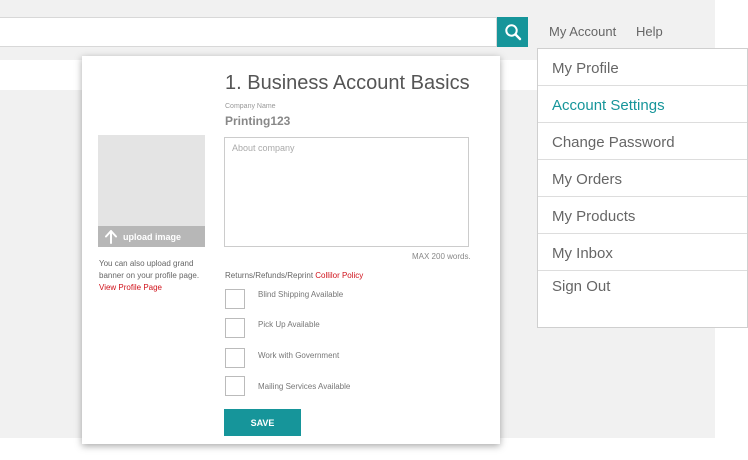 The height and width of the screenshot is (460, 748). Describe the element at coordinates (582, 31) in the screenshot. I see `my-account-link: My Account` at that location.